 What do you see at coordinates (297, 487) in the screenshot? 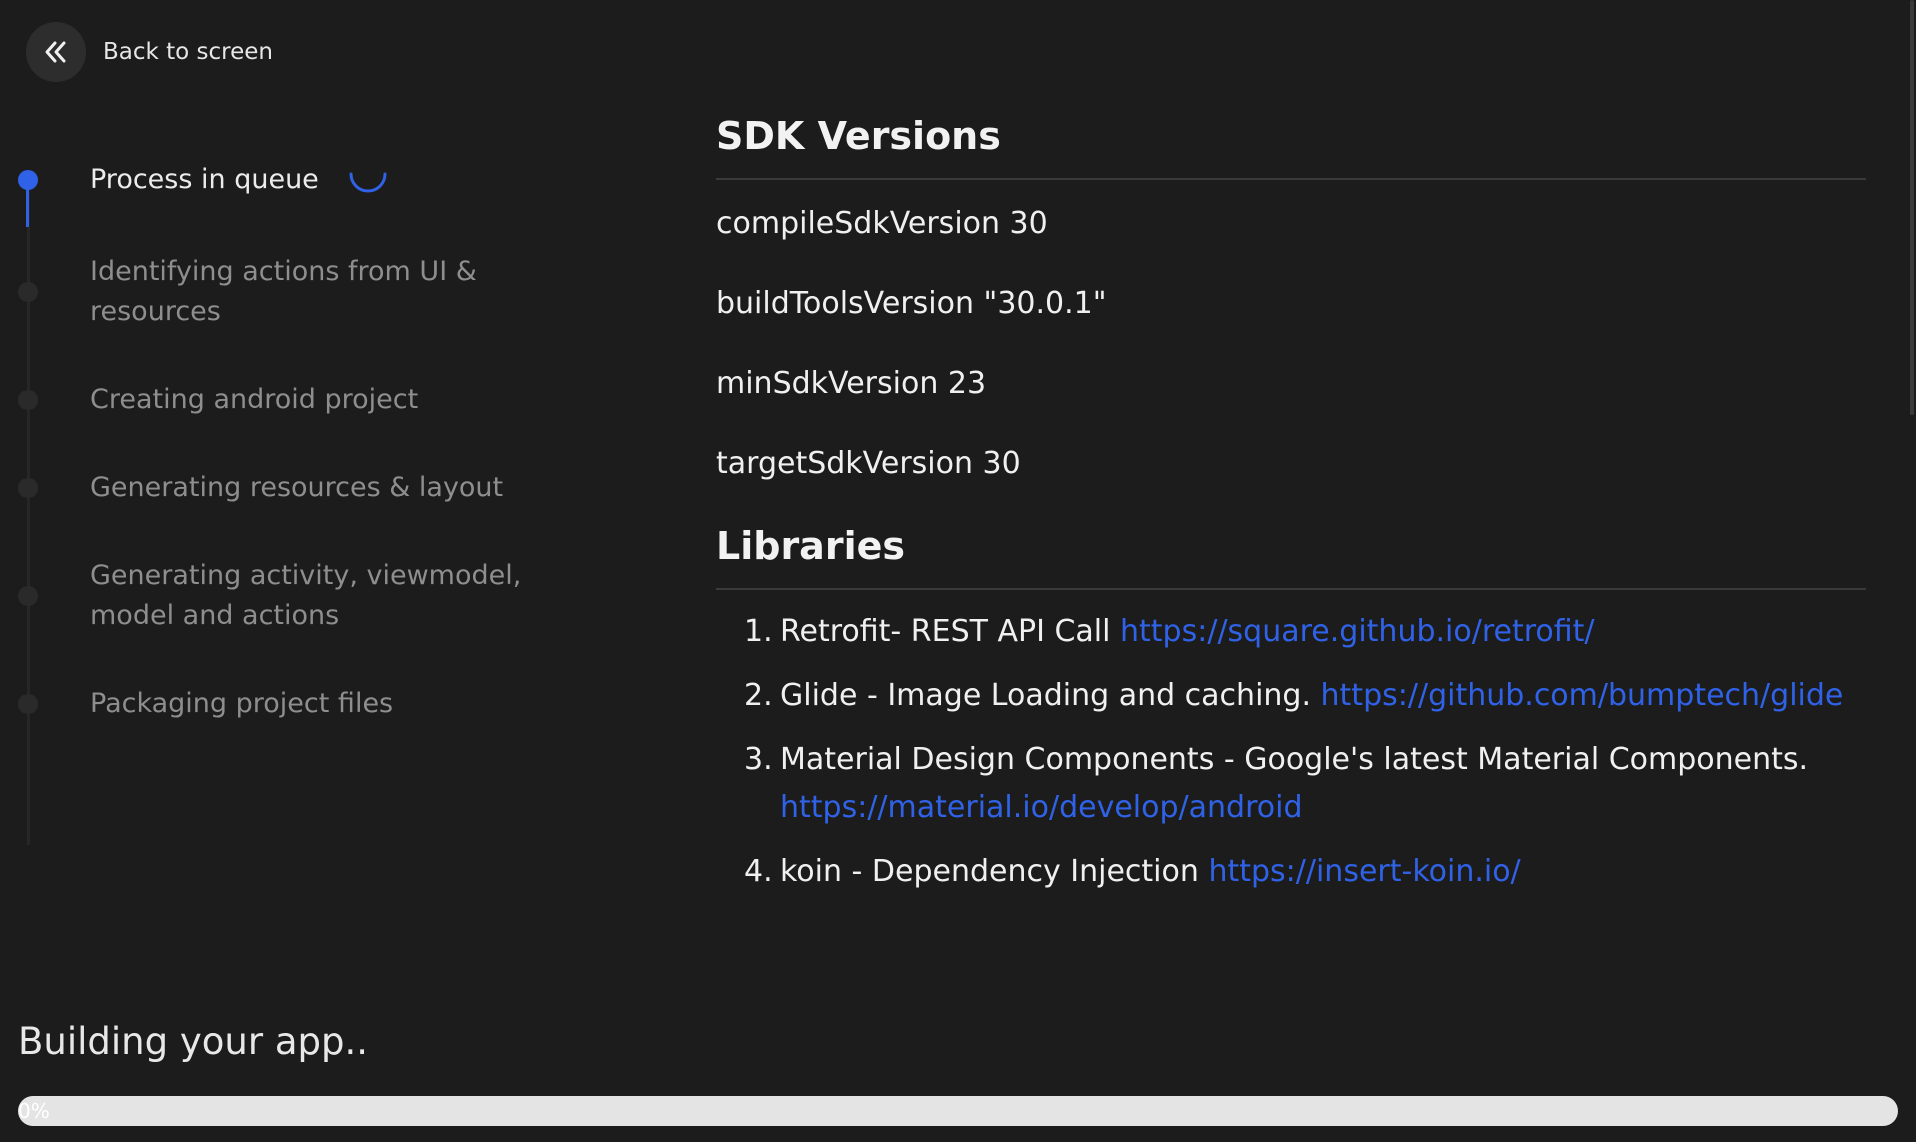
I see `step-label: Generating resources & layout` at bounding box center [297, 487].